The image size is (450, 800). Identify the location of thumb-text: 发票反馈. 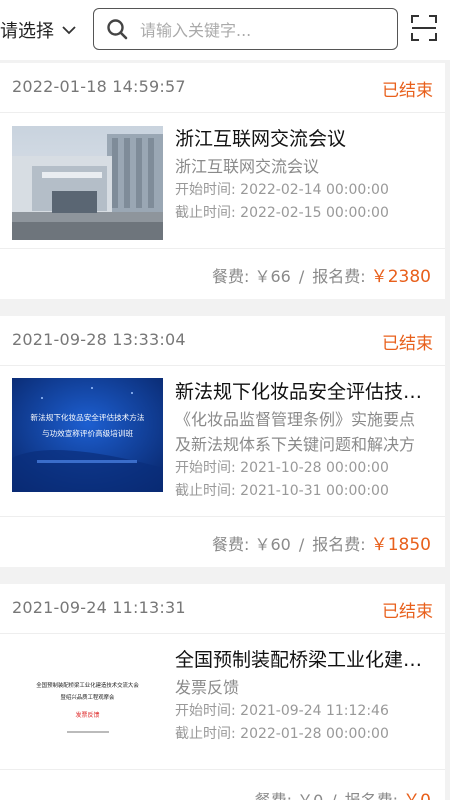
(87, 715).